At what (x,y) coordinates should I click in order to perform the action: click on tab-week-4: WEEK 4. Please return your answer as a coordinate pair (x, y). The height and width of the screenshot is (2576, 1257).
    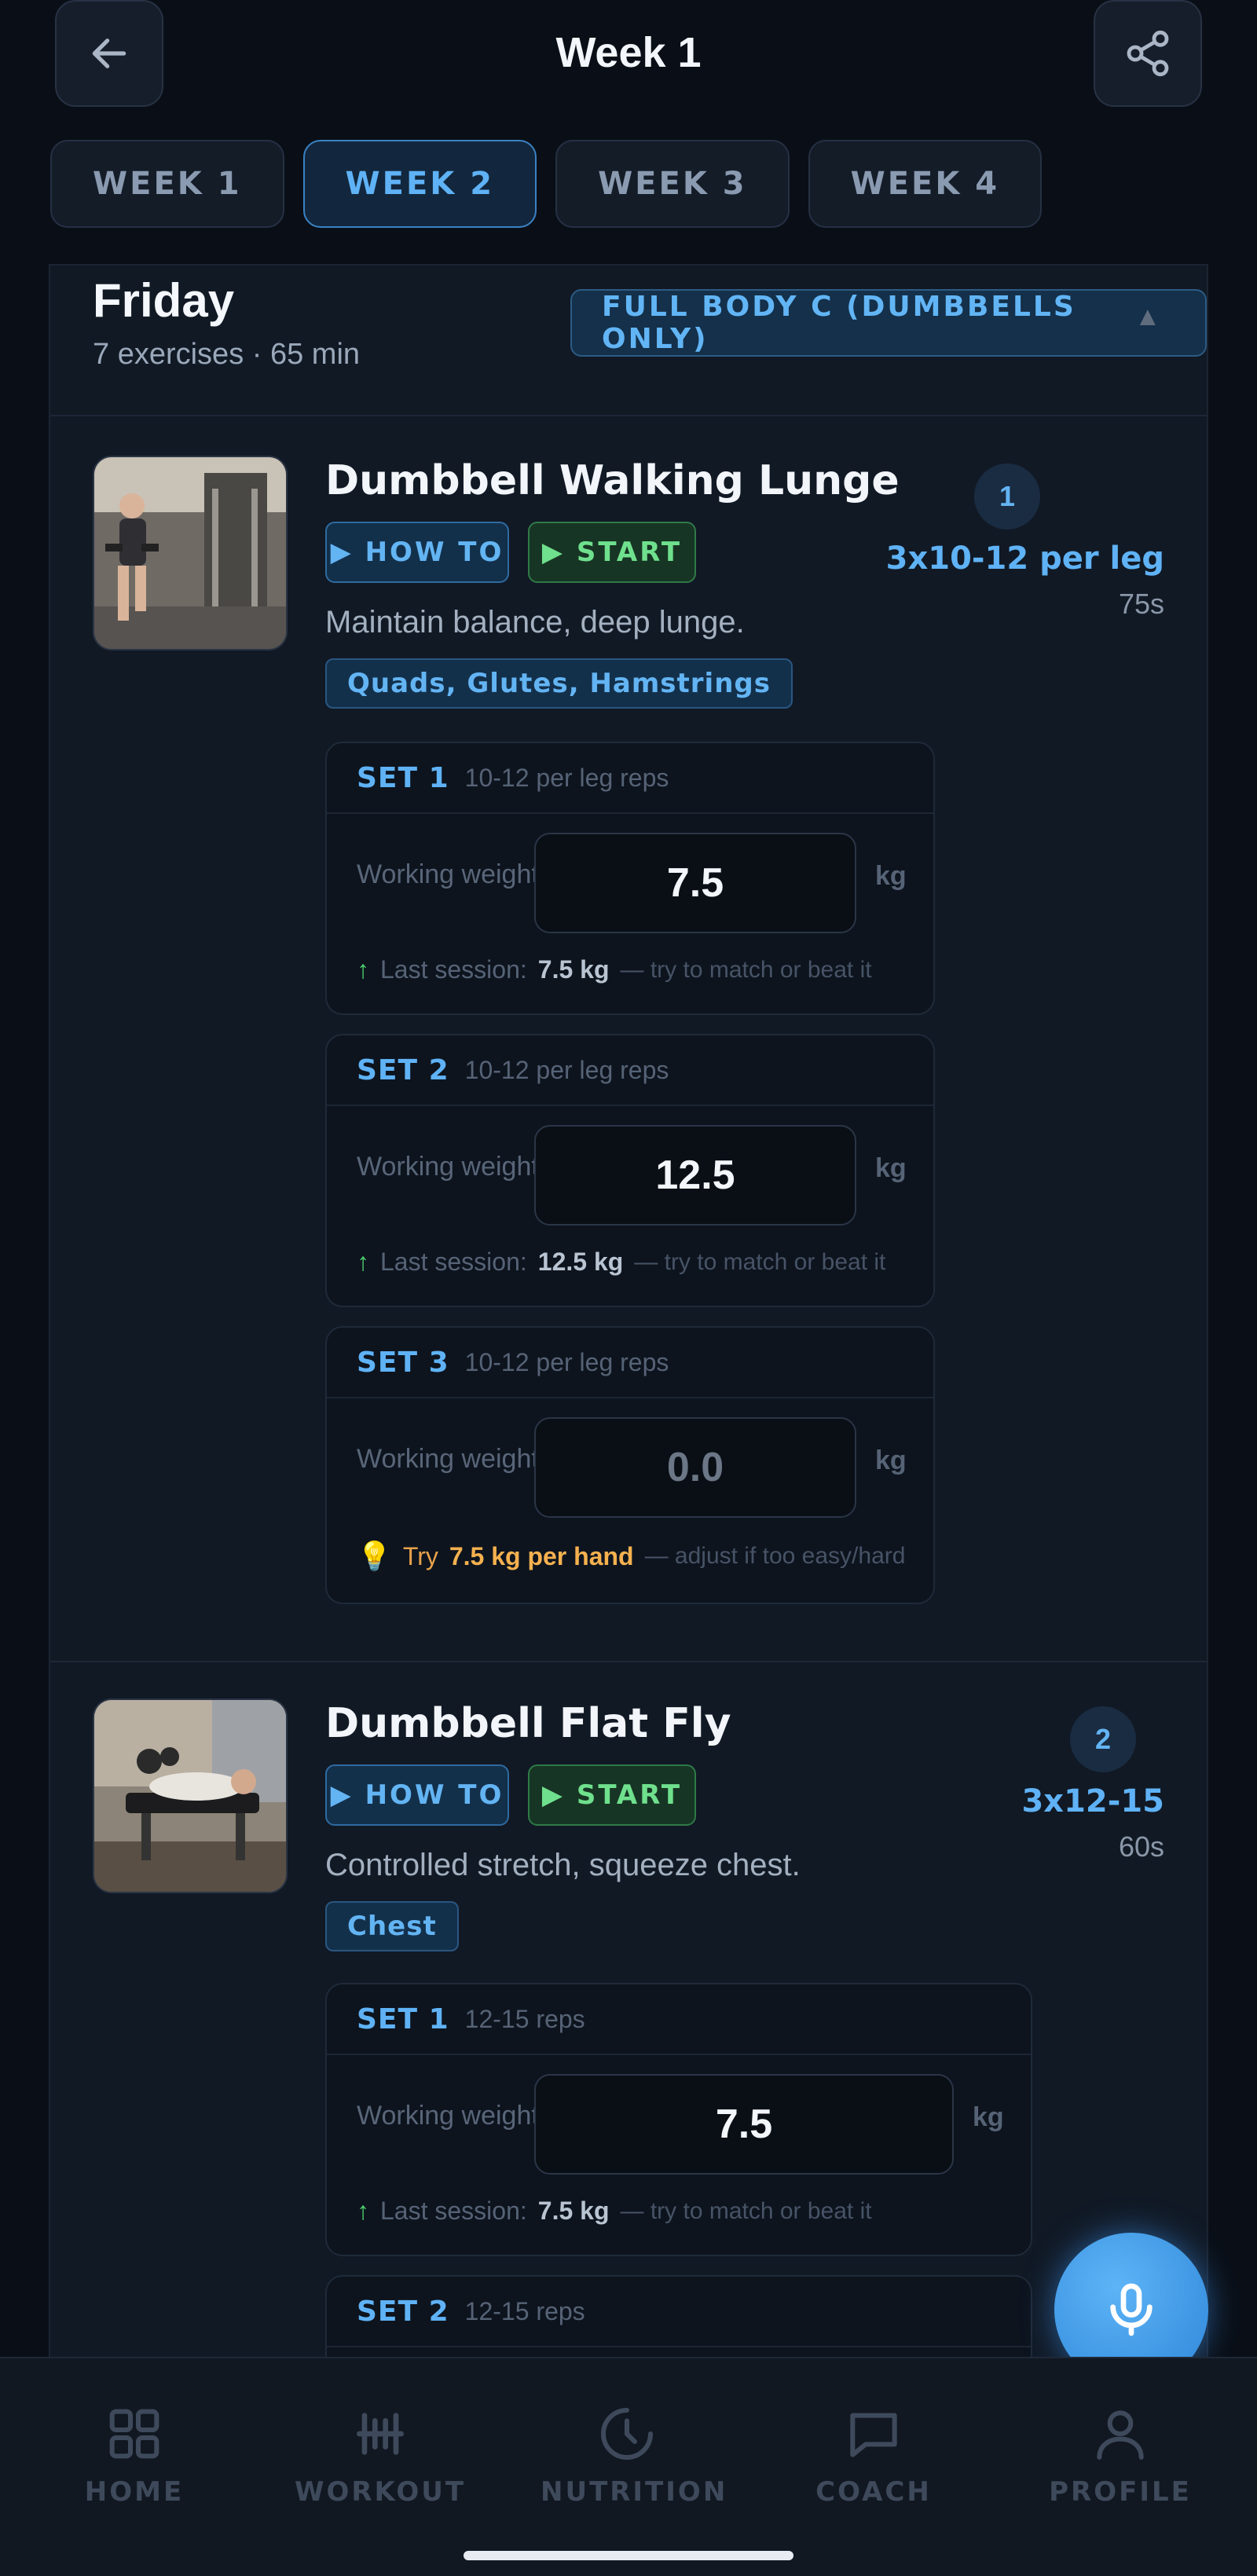
    Looking at the image, I should click on (926, 184).